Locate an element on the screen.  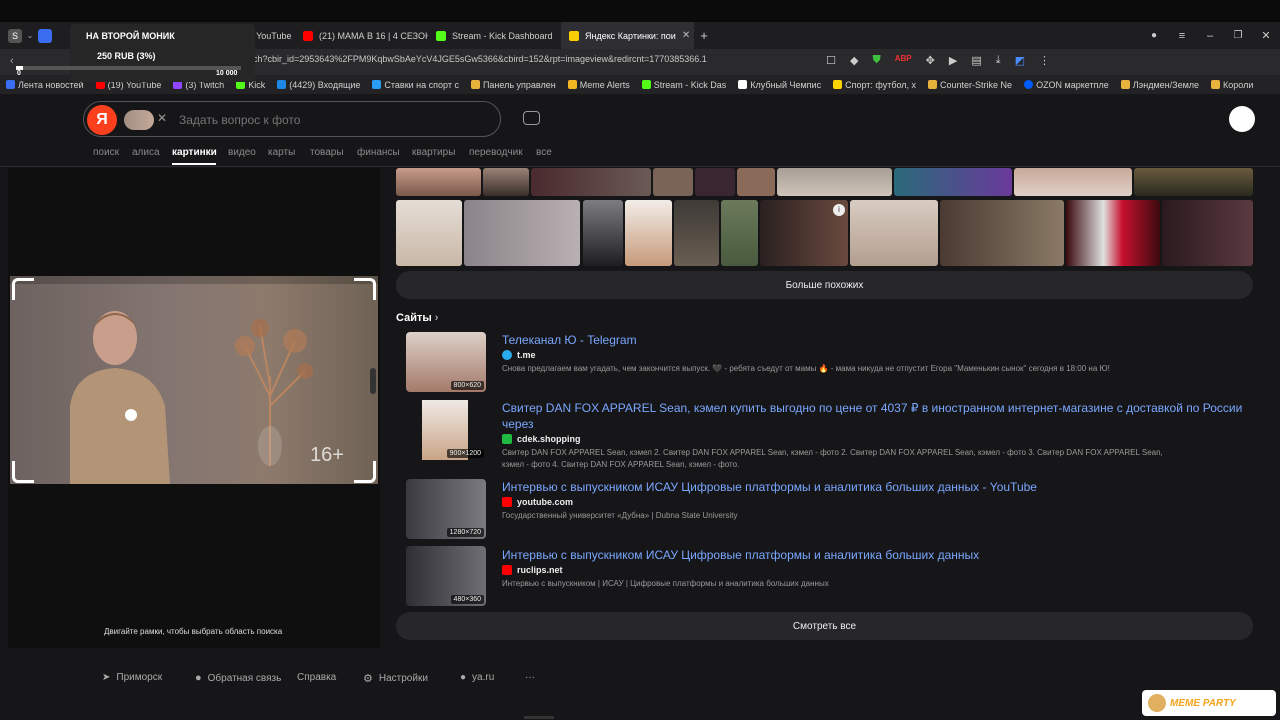
bookmark-panel: Панель управлен is located at coordinates (513, 85).